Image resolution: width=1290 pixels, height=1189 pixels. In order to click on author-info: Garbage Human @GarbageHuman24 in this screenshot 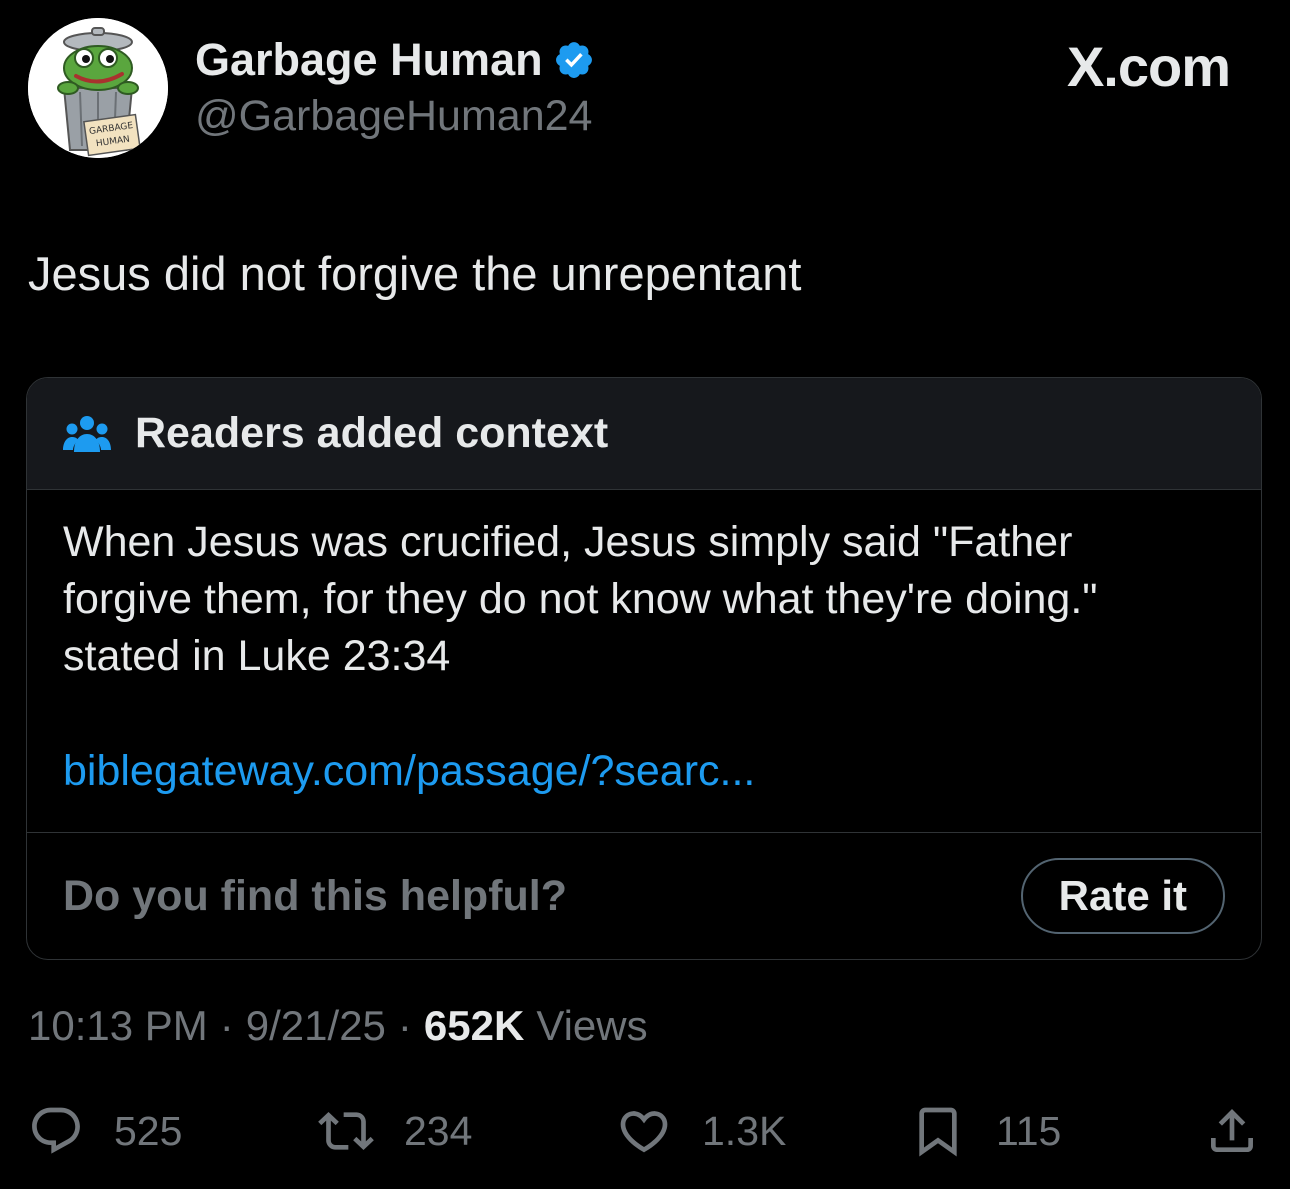, I will do `click(395, 88)`.